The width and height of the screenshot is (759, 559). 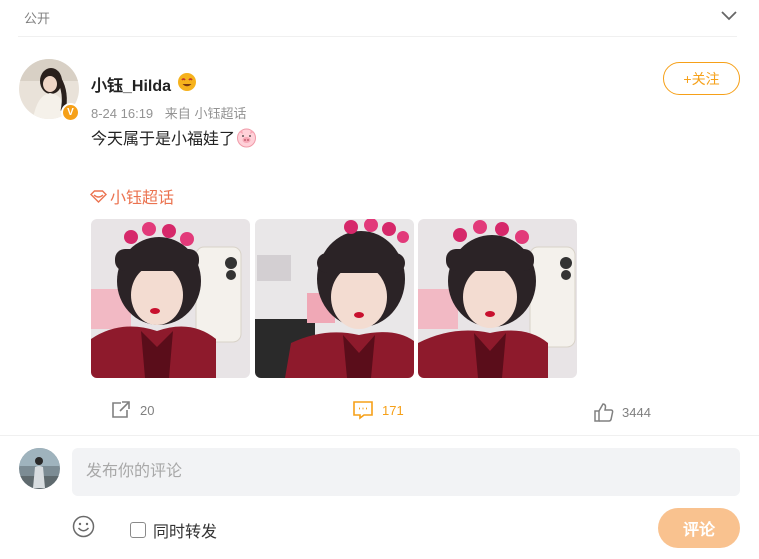 What do you see at coordinates (142, 198) in the screenshot?
I see `topic-label: 小钰超话` at bounding box center [142, 198].